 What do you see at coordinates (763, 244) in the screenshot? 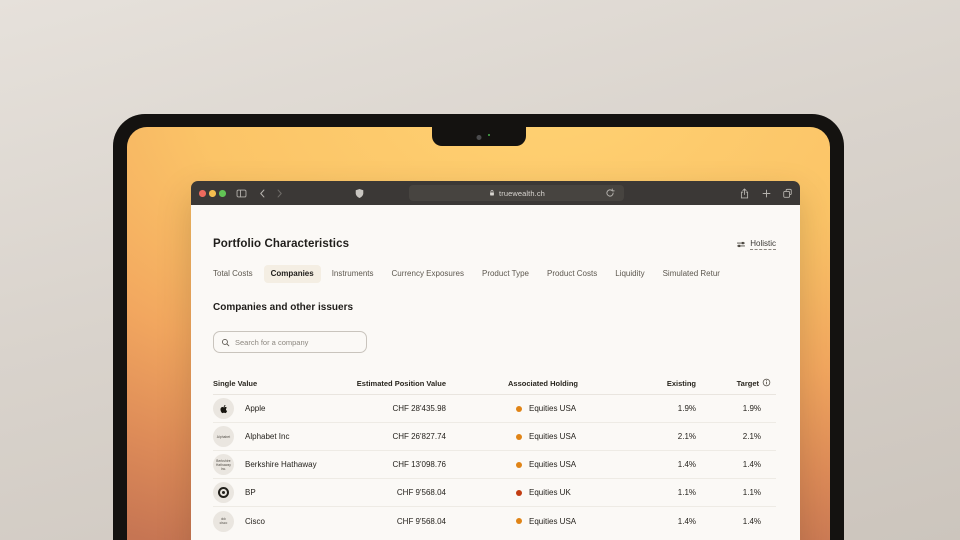
I see `holistic-link-label: Holistic` at bounding box center [763, 244].